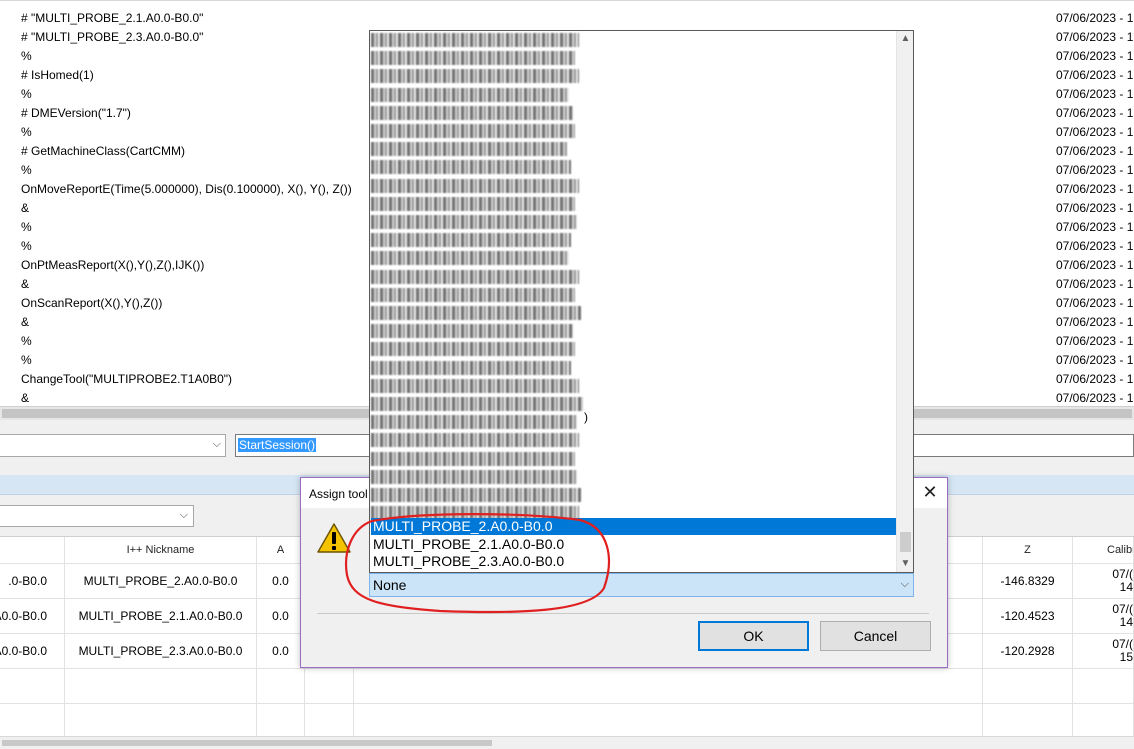 The width and height of the screenshot is (1134, 749). What do you see at coordinates (1028, 651) in the screenshot?
I see `table-cell: -120.2928` at bounding box center [1028, 651].